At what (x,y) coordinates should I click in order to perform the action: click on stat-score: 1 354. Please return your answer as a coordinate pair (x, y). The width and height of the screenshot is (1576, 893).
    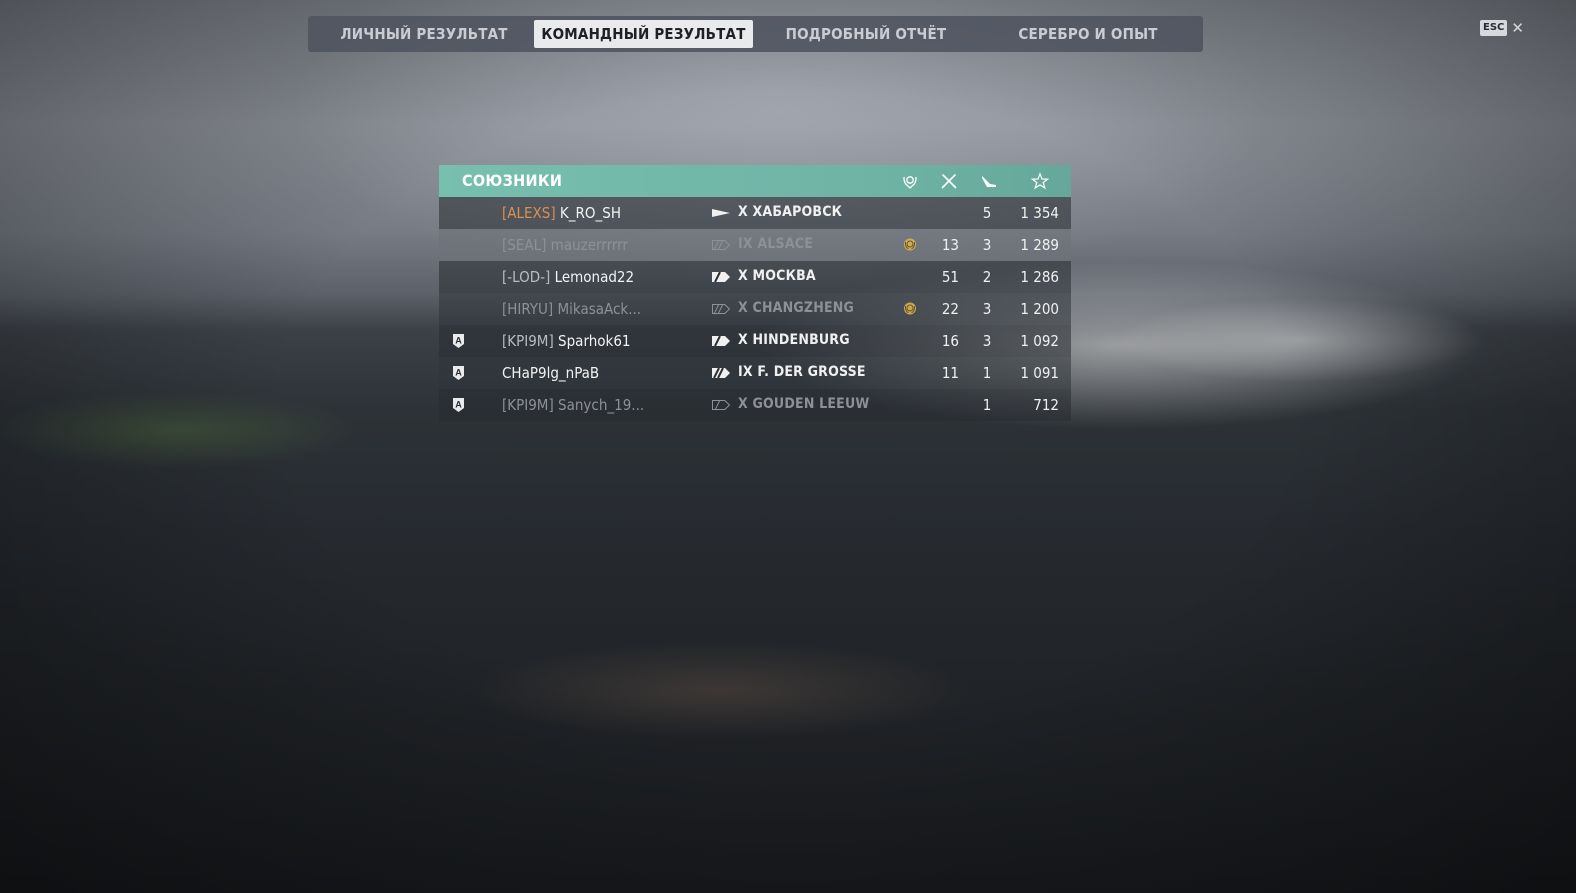
    Looking at the image, I should click on (1039, 213).